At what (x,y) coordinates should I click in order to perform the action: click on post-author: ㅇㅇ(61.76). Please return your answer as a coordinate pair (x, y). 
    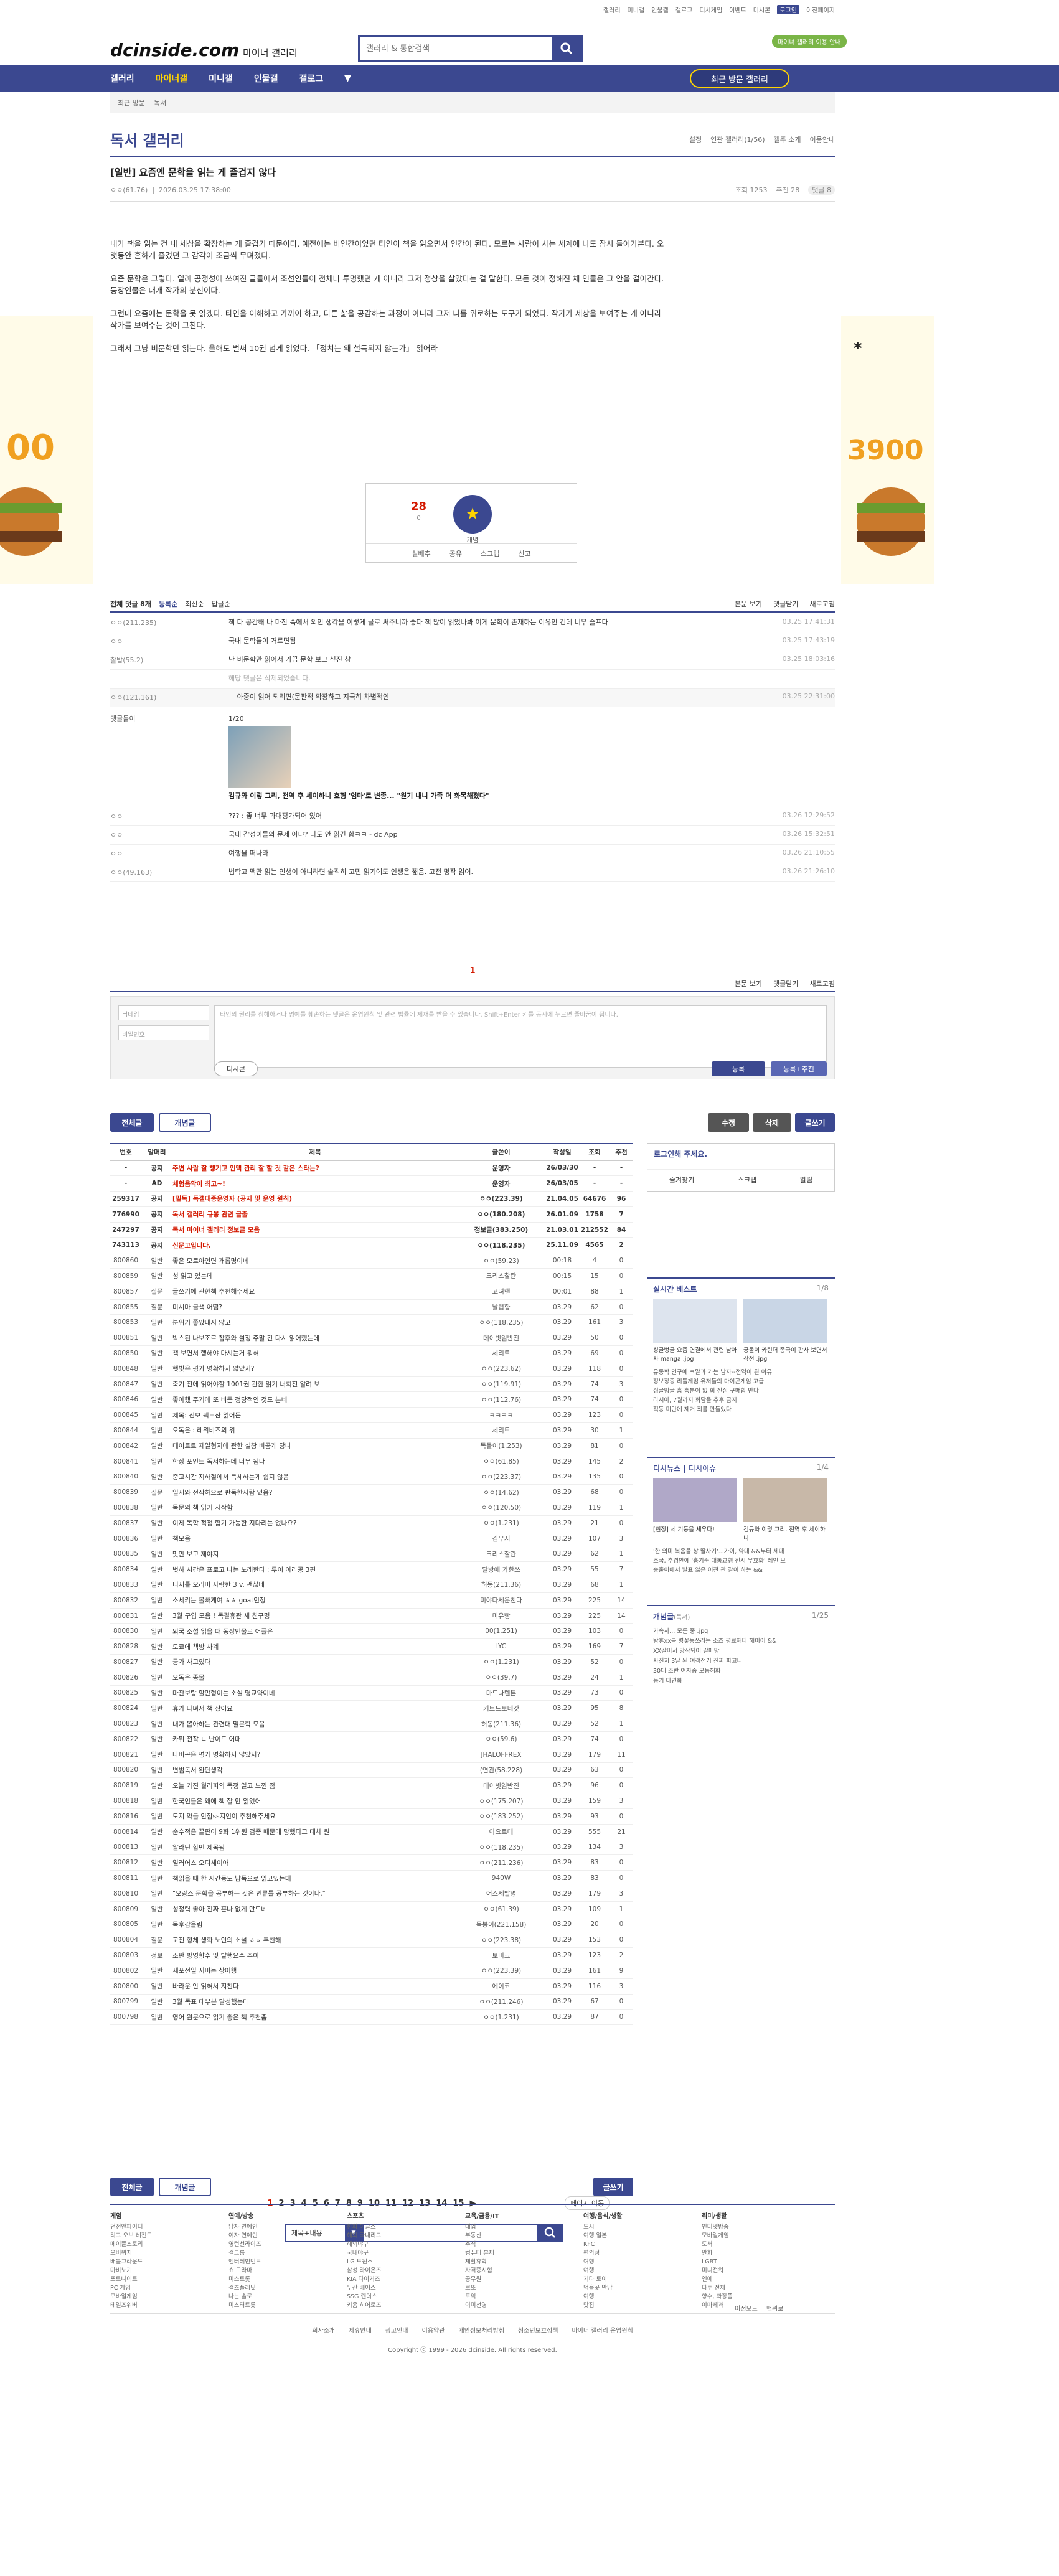
    Looking at the image, I should click on (129, 190).